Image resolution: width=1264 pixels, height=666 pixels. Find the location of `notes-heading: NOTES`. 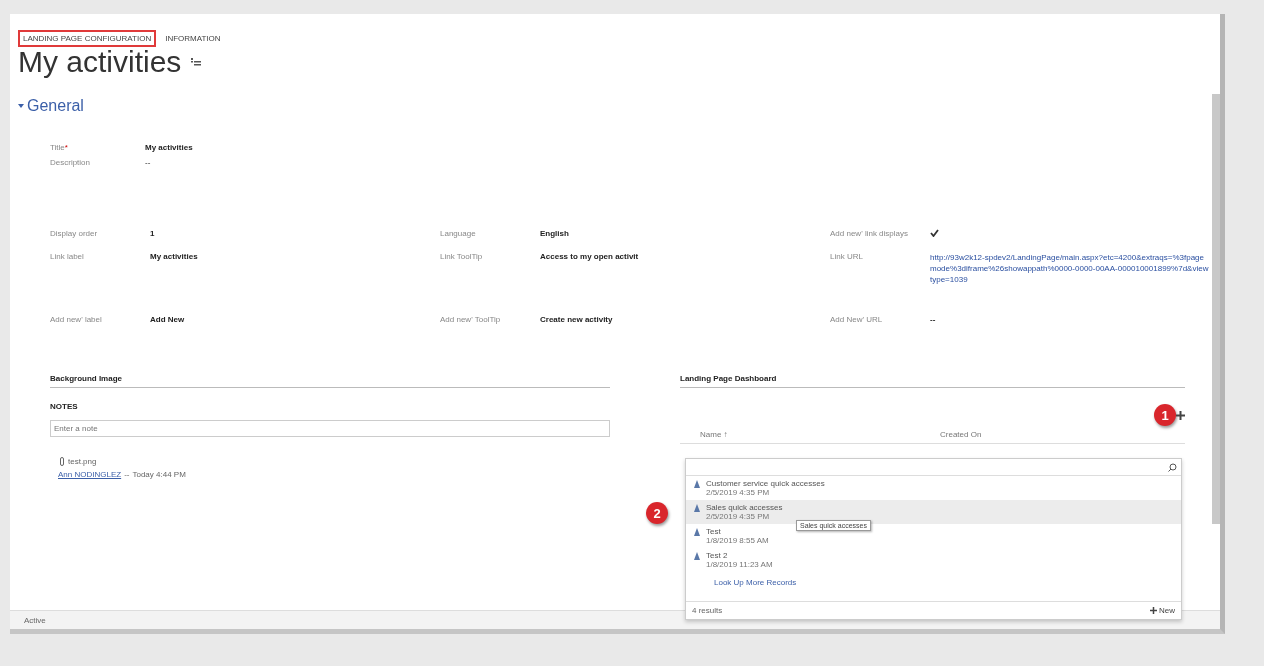

notes-heading: NOTES is located at coordinates (64, 406).